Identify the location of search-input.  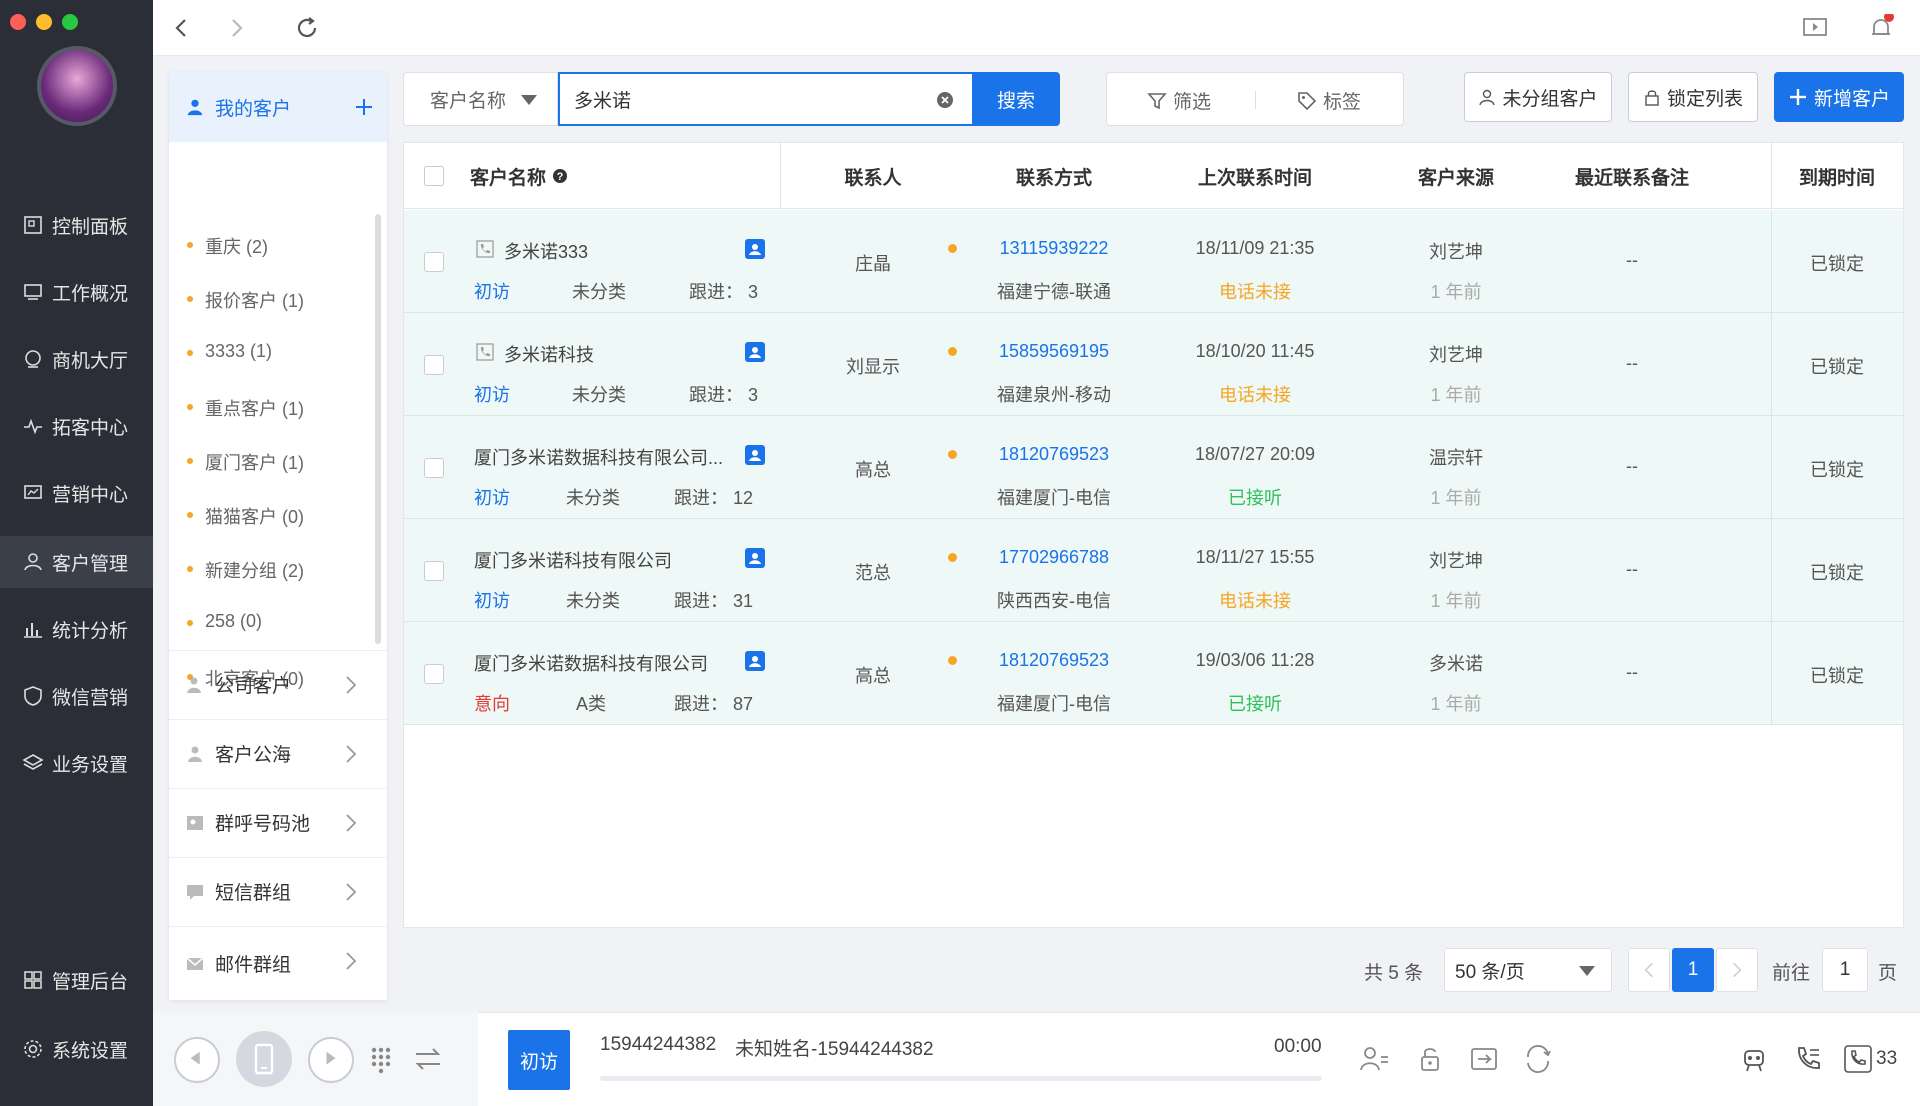
(766, 99).